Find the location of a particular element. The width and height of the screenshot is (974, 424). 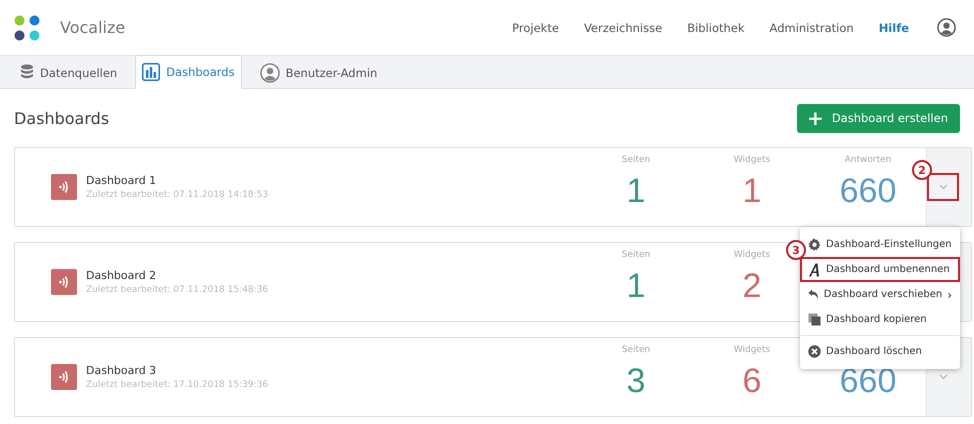

tab: Datenquellen is located at coordinates (69, 72).